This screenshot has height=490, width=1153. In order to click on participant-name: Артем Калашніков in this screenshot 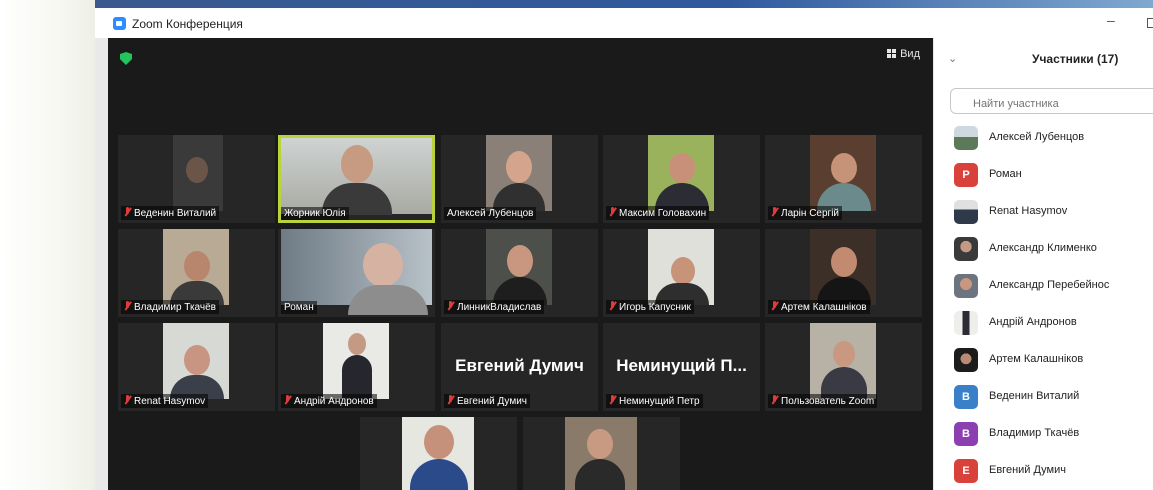, I will do `click(824, 307)`.